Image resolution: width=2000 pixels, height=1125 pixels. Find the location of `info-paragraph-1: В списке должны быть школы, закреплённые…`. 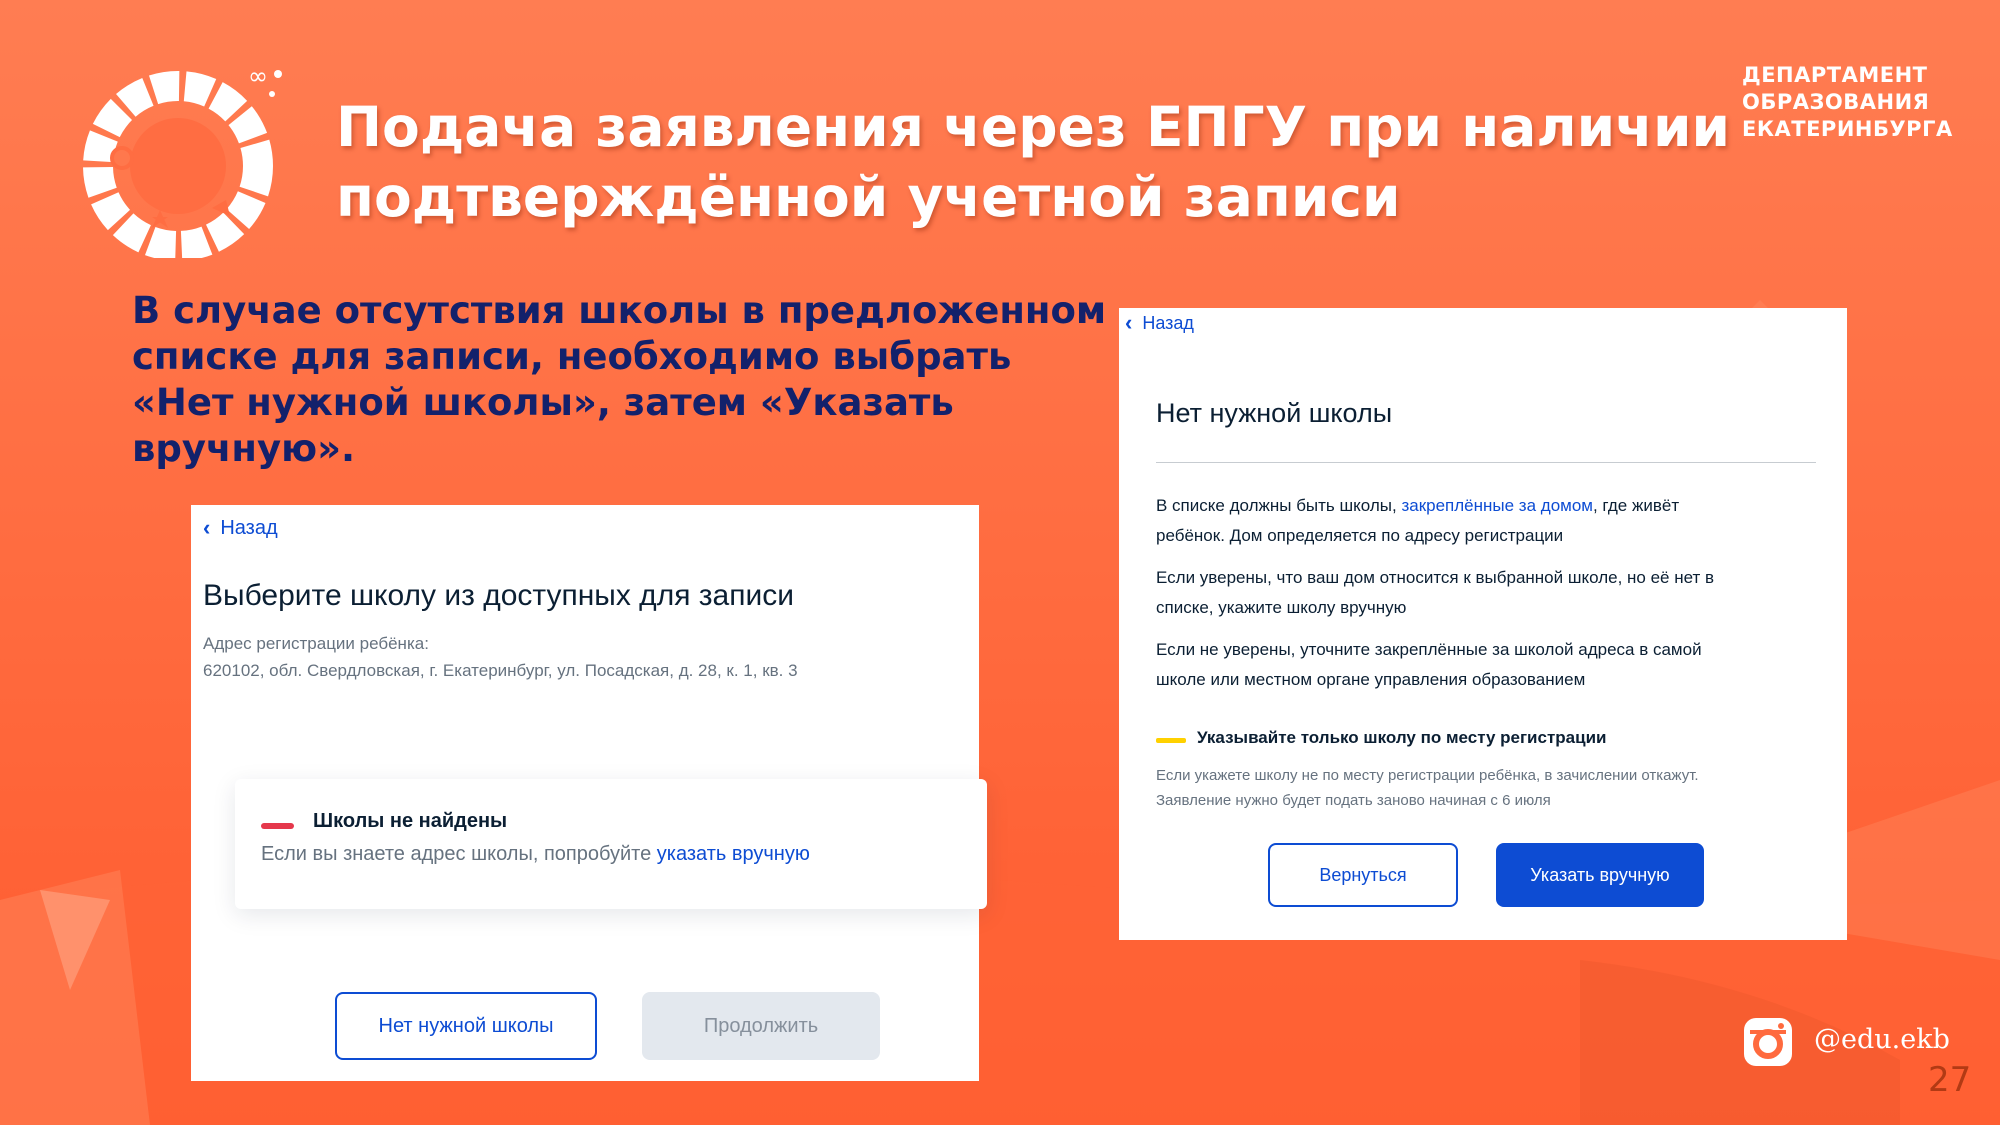

info-paragraph-1: В списке должны быть школы, закреплённые… is located at coordinates (1486, 521).